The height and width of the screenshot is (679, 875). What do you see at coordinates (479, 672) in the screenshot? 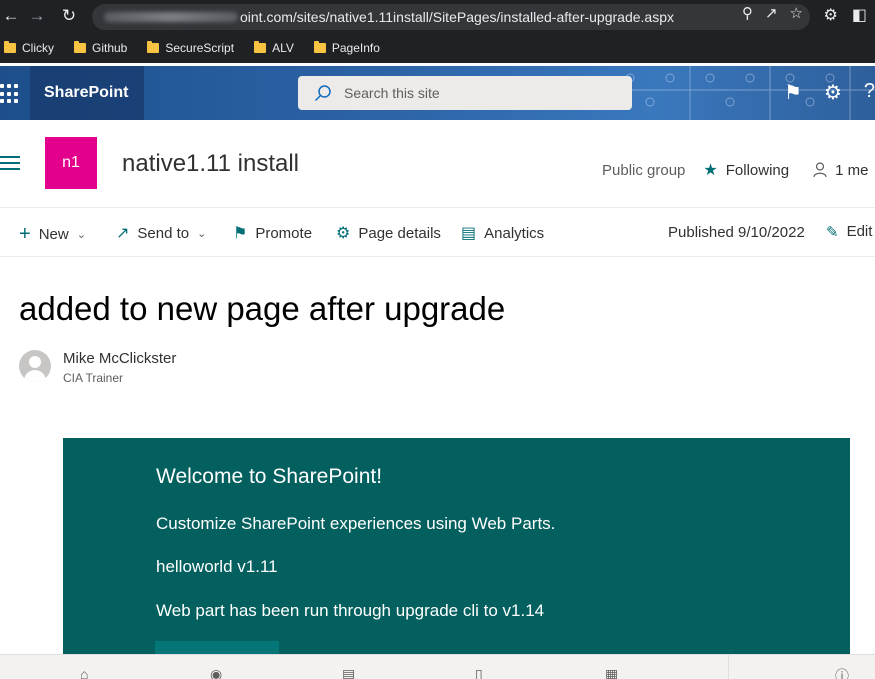
I see `document-icon: ▯` at bounding box center [479, 672].